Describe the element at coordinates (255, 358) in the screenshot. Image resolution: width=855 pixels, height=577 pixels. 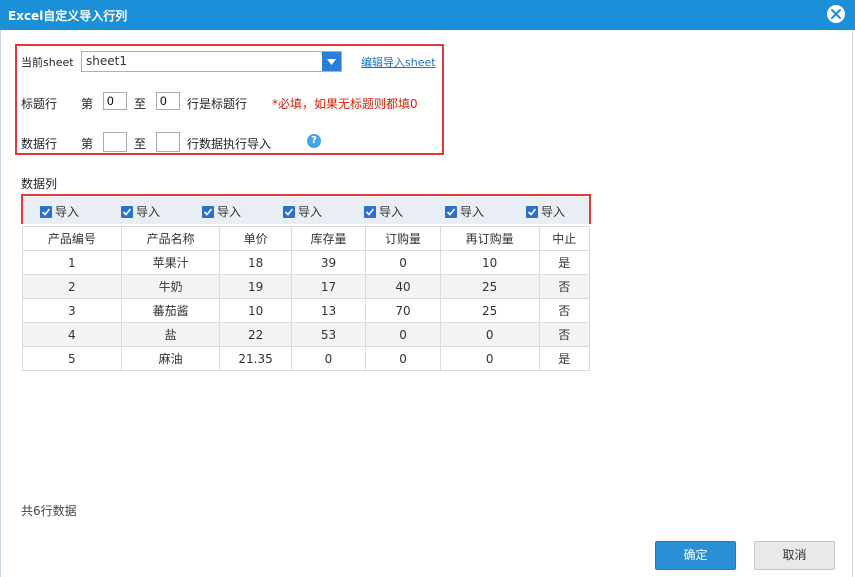
I see `table-cell: 21.35` at that location.